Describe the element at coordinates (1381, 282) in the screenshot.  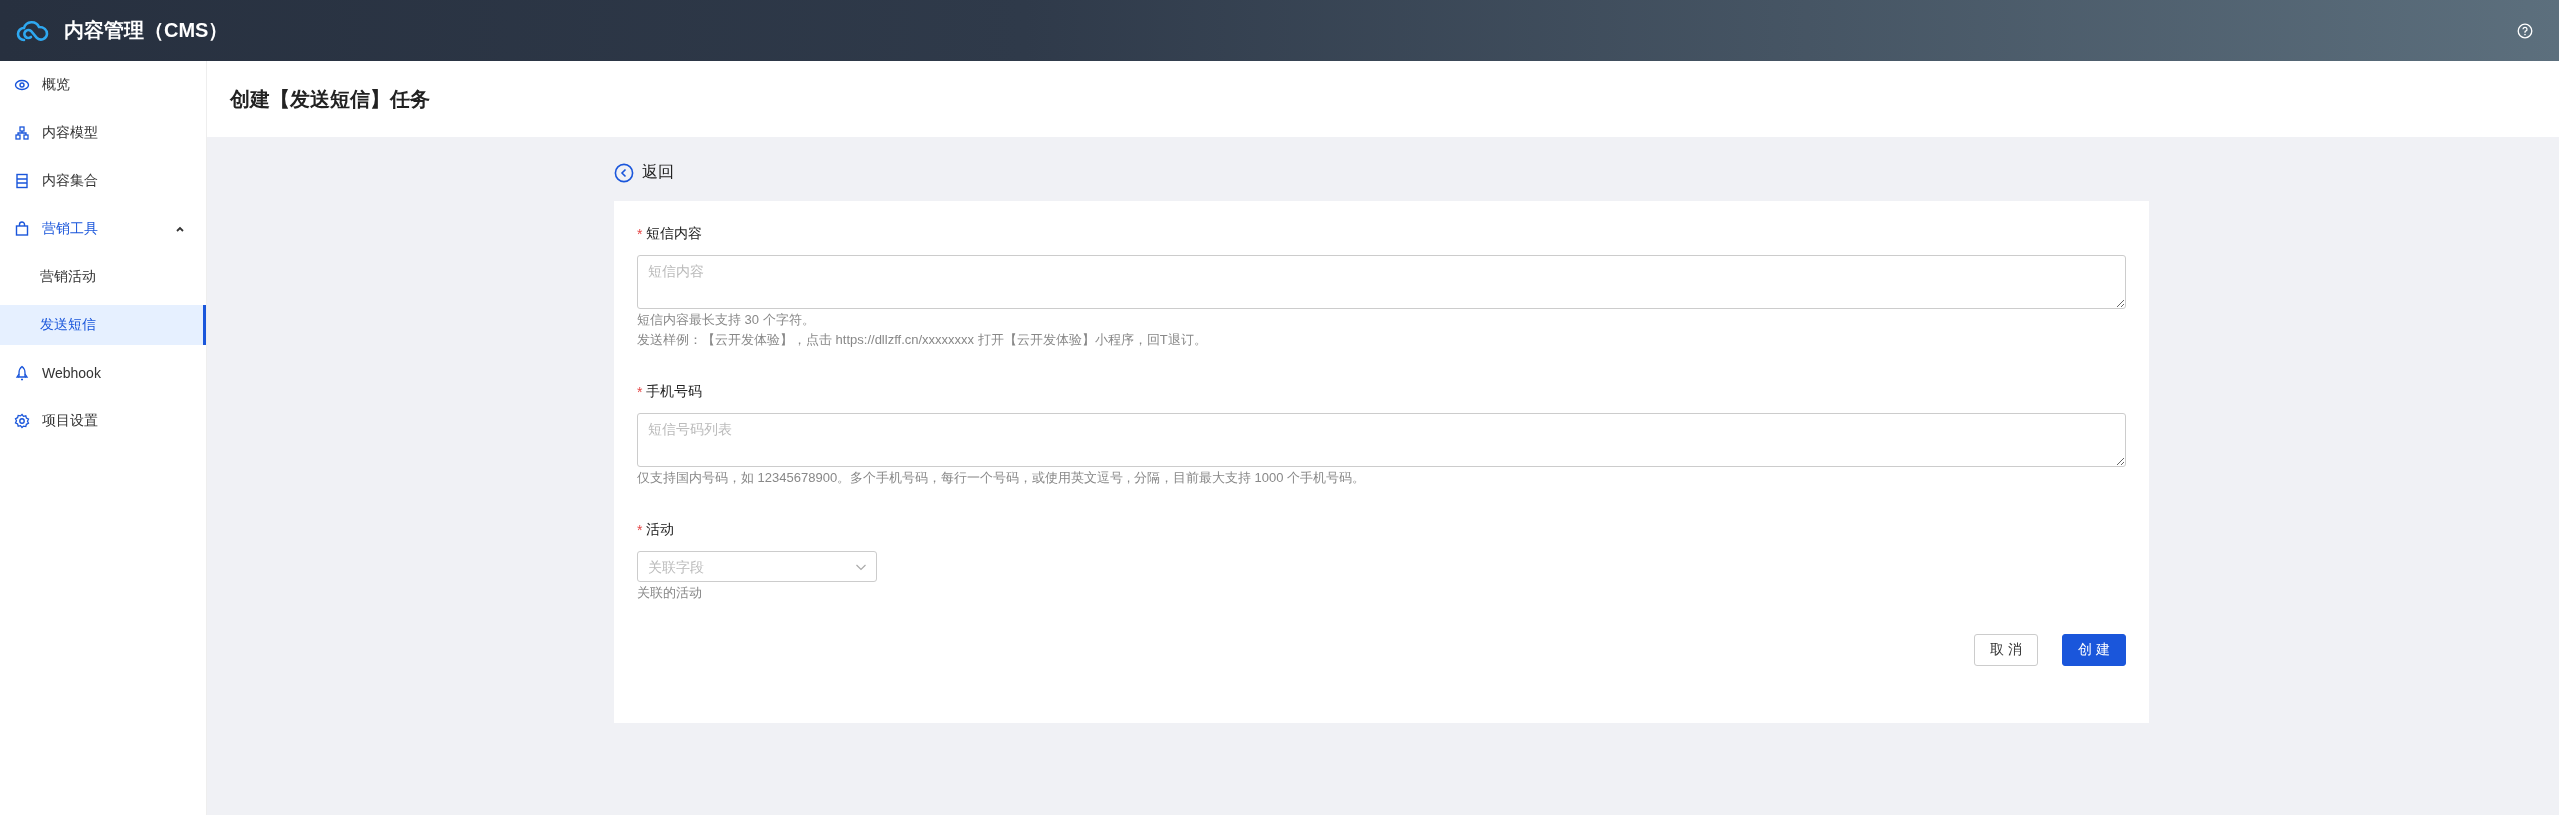
I see `text-area: 短信内容` at that location.